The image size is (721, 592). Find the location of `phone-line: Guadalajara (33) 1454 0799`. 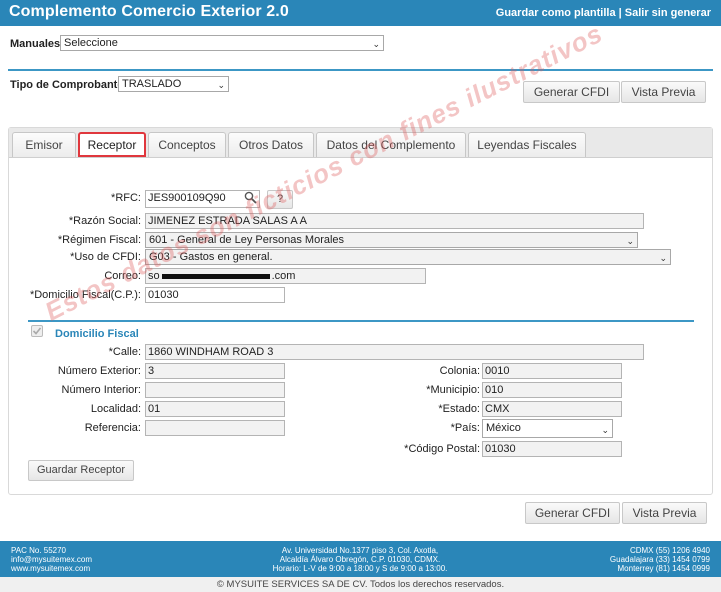

phone-line: Guadalajara (33) 1454 0799 is located at coordinates (659, 559).